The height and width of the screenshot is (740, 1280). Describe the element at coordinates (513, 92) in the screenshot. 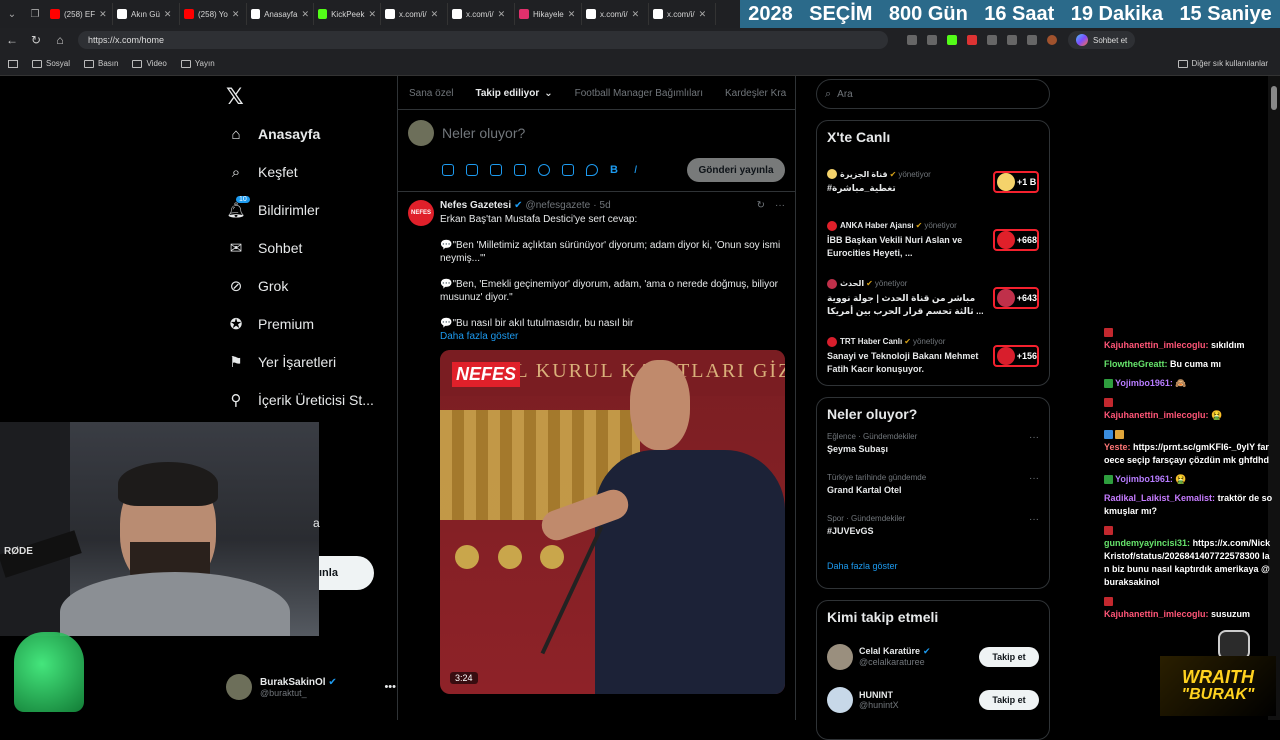

I see `timeline-tab: Takip ediliyor ⌄` at that location.